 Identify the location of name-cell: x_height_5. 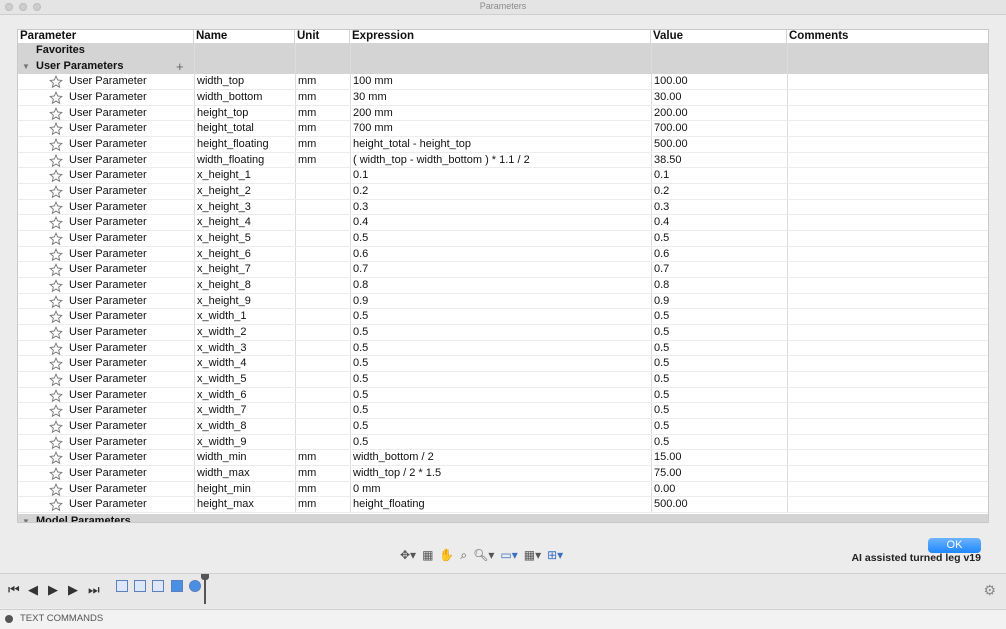
(244, 238).